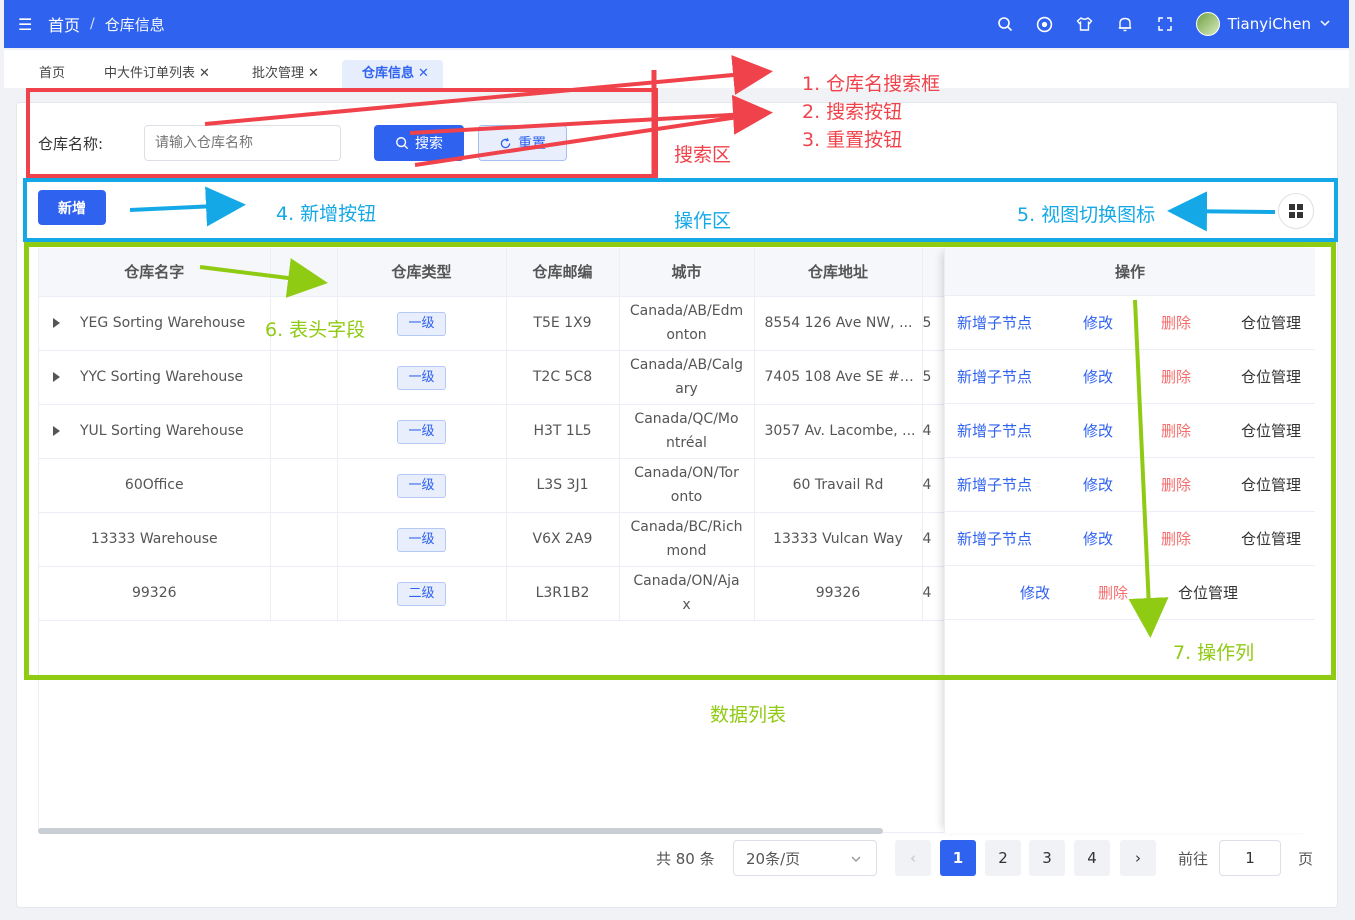 Image resolution: width=1355 pixels, height=920 pixels. What do you see at coordinates (852, 140) in the screenshot?
I see `annotation-reset-button: 3. 重置按钮` at bounding box center [852, 140].